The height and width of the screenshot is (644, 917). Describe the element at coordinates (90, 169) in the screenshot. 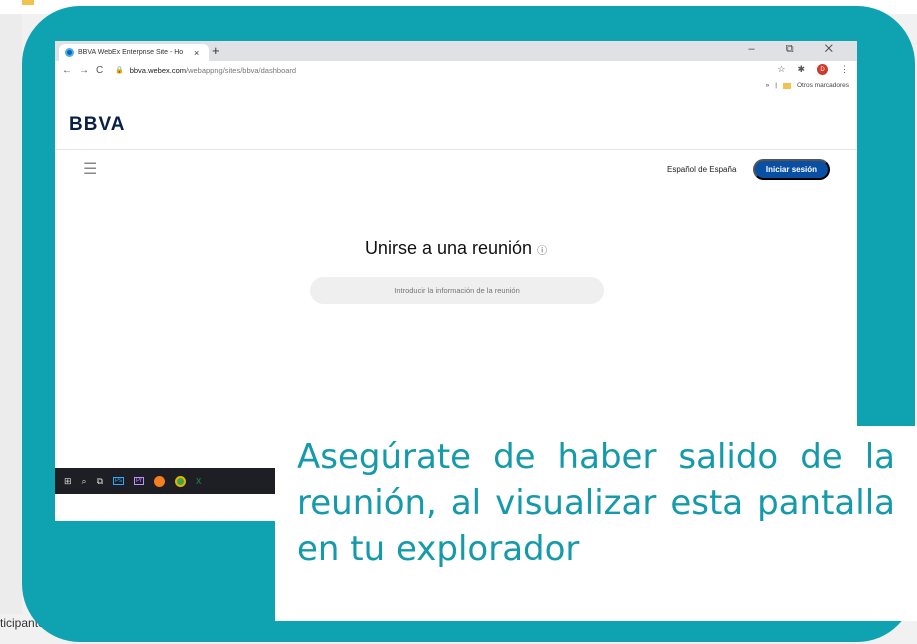

I see `hamburger-menu-icon: ☰` at that location.